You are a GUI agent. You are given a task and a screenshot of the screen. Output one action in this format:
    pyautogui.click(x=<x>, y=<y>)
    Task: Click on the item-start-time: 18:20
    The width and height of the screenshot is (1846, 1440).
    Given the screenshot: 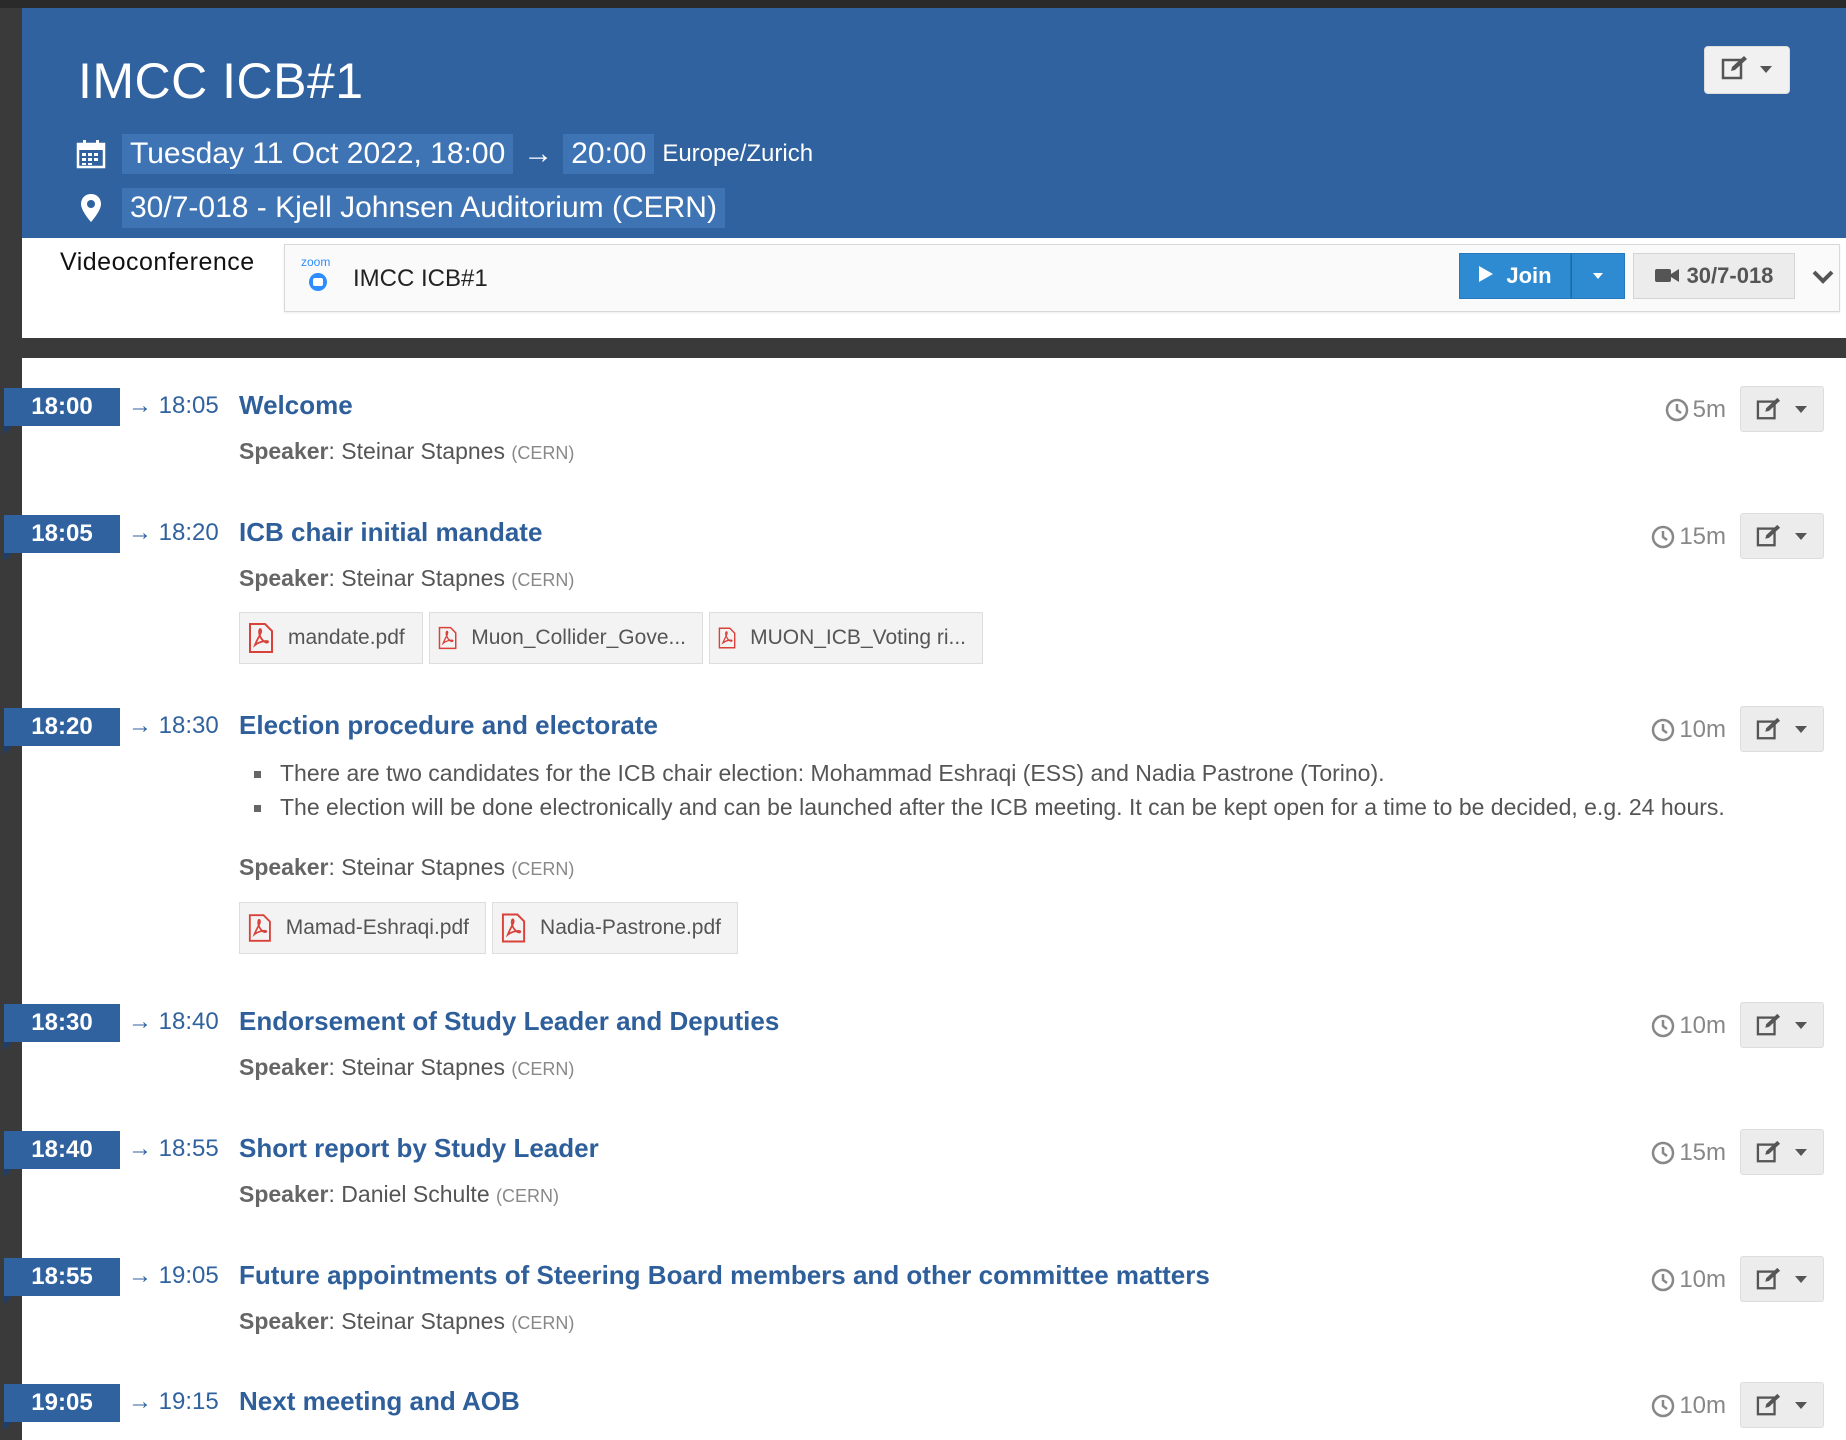 What is the action you would take?
    pyautogui.click(x=62, y=731)
    